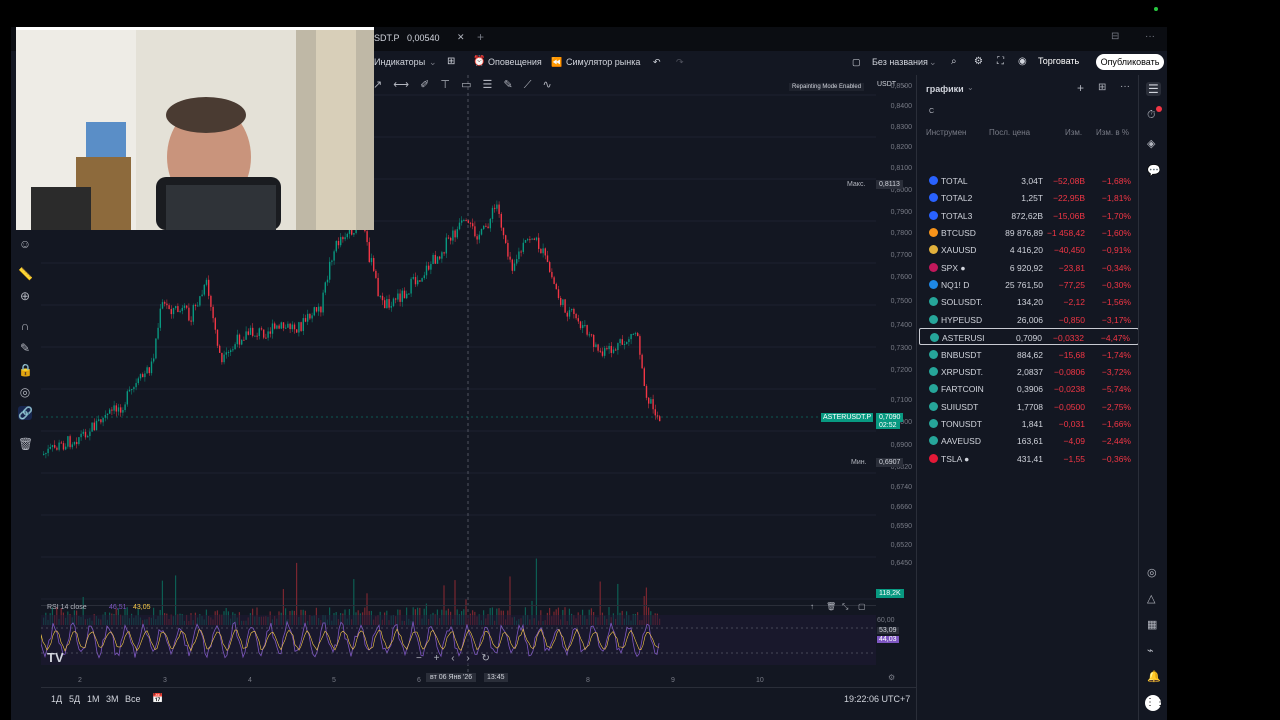 The width and height of the screenshot is (1280, 720). I want to click on watchlist-row: ASTERUSI 0,7090 −0,0332 −4,47%, so click(1029, 337).